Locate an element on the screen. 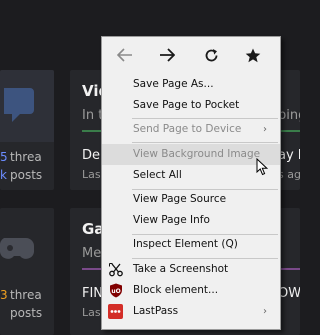 Image resolution: width=320 pixels, height=335 pixels. latest-thread-title: FIN is located at coordinates (92, 293).